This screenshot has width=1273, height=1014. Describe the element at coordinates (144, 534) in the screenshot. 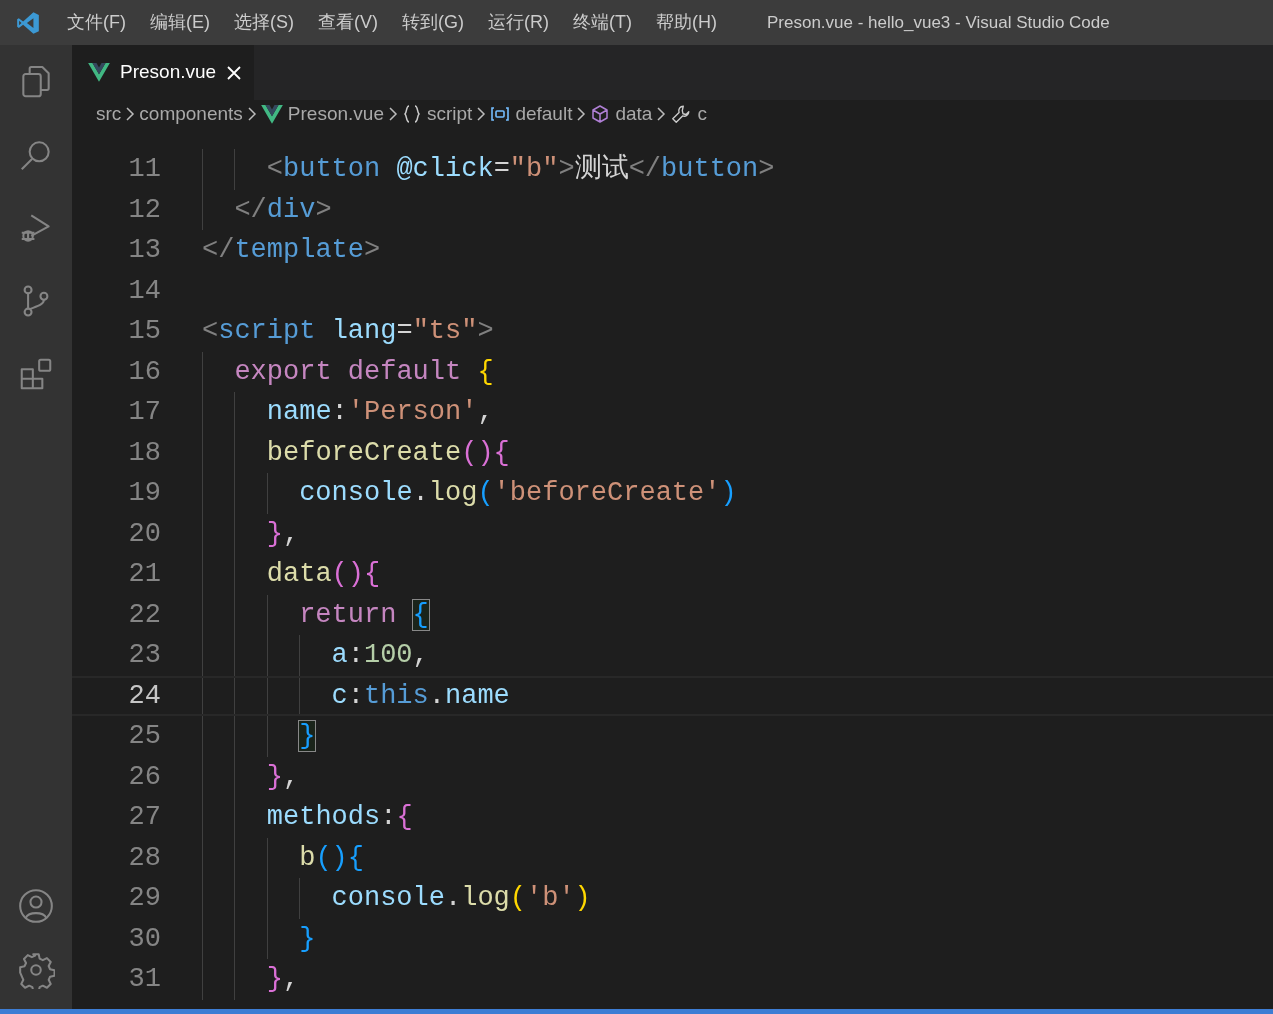

I see `line-number: 20` at that location.